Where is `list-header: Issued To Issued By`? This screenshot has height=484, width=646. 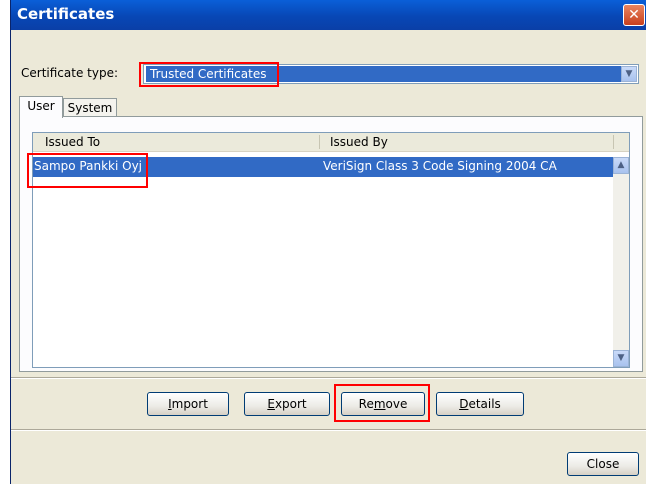
list-header: Issued To Issued By is located at coordinates (331, 142).